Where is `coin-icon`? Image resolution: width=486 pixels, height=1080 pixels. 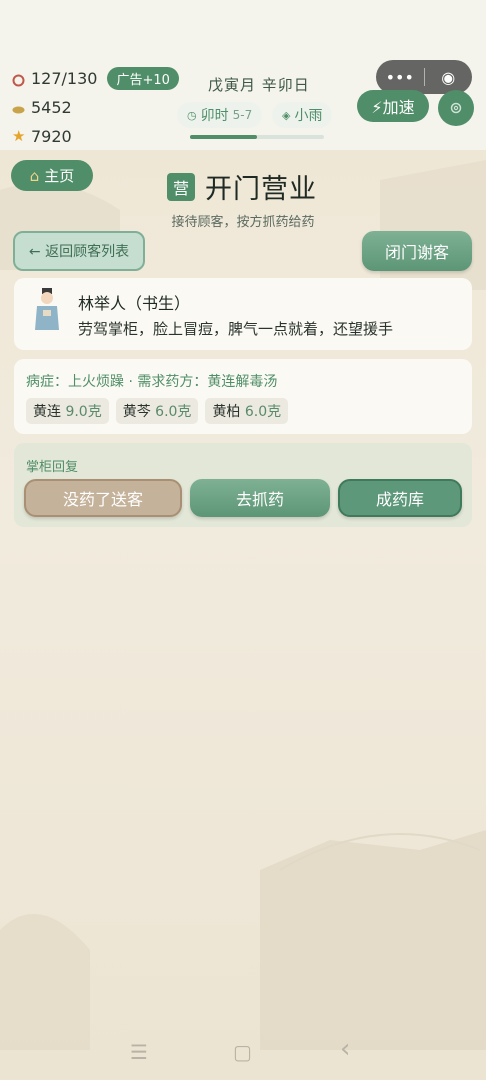 coin-icon is located at coordinates (18, 107).